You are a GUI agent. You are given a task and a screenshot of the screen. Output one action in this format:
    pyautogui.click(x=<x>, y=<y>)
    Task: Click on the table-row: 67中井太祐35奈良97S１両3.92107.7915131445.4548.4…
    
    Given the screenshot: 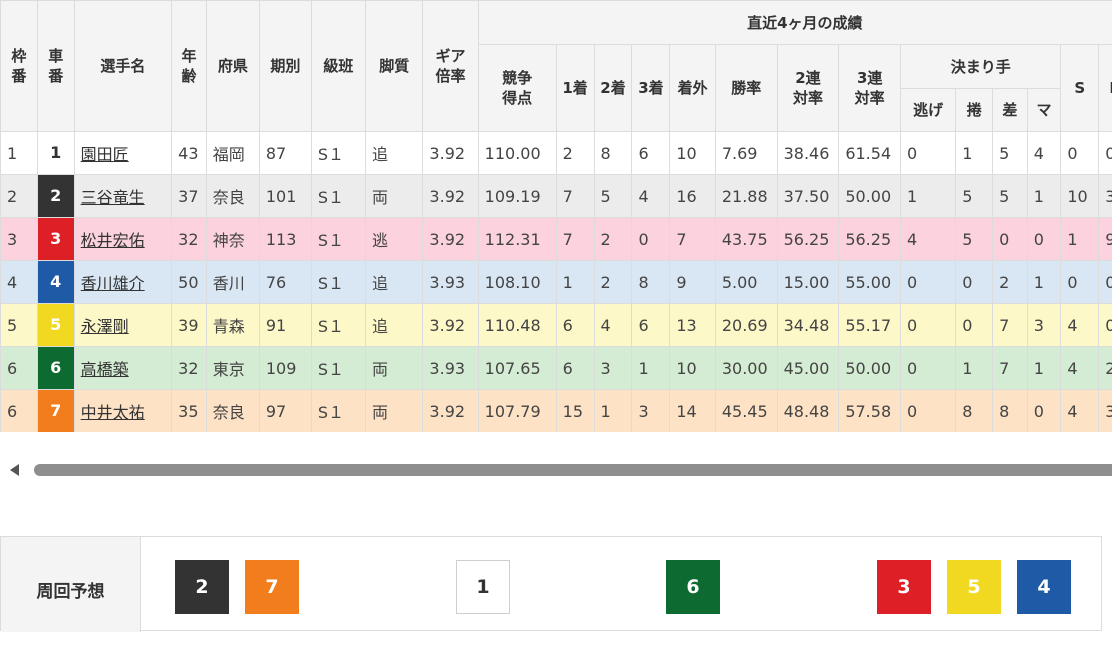 What is the action you would take?
    pyautogui.click(x=556, y=411)
    